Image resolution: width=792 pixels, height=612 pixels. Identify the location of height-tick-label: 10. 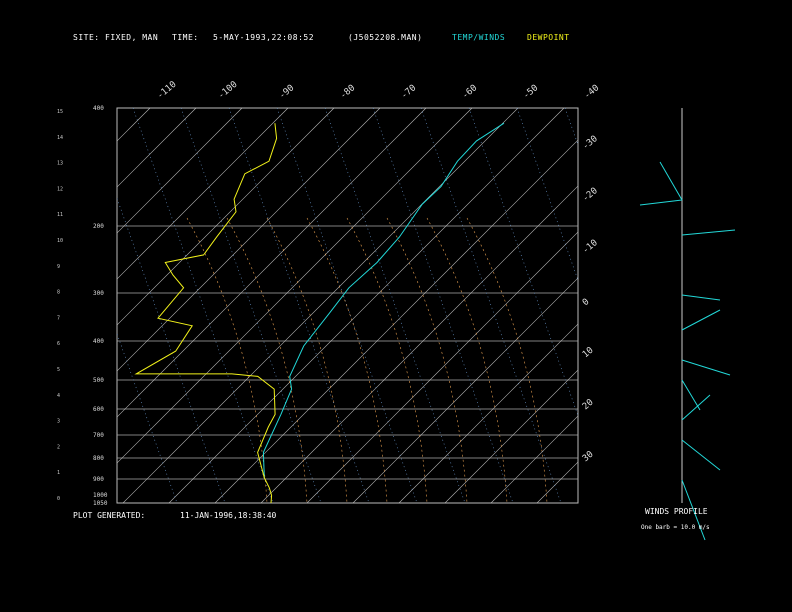
(60, 241).